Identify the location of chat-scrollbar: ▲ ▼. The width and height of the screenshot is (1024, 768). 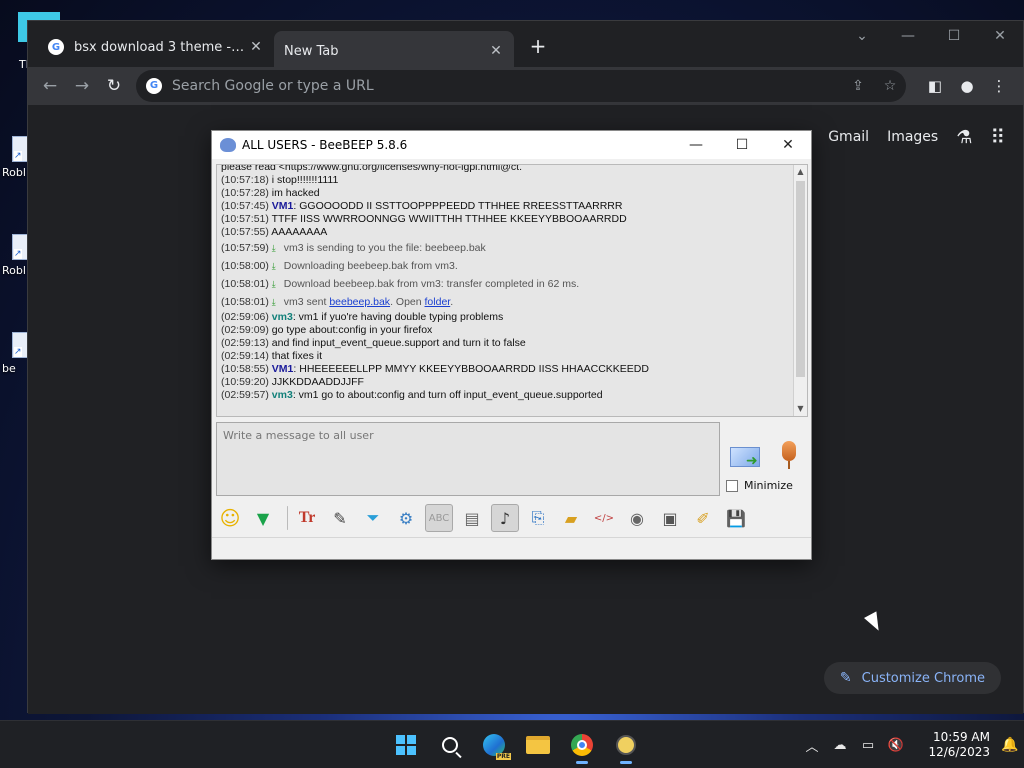
(800, 290).